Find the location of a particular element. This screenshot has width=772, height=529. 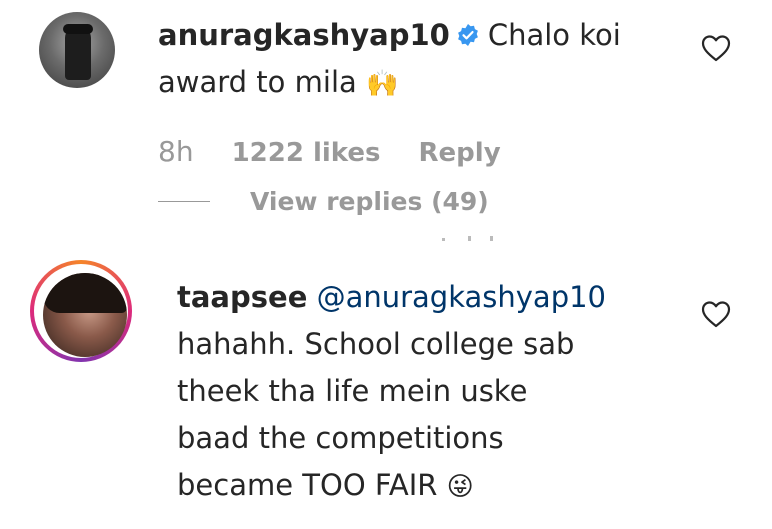

verified-badge-icon is located at coordinates (467, 35).